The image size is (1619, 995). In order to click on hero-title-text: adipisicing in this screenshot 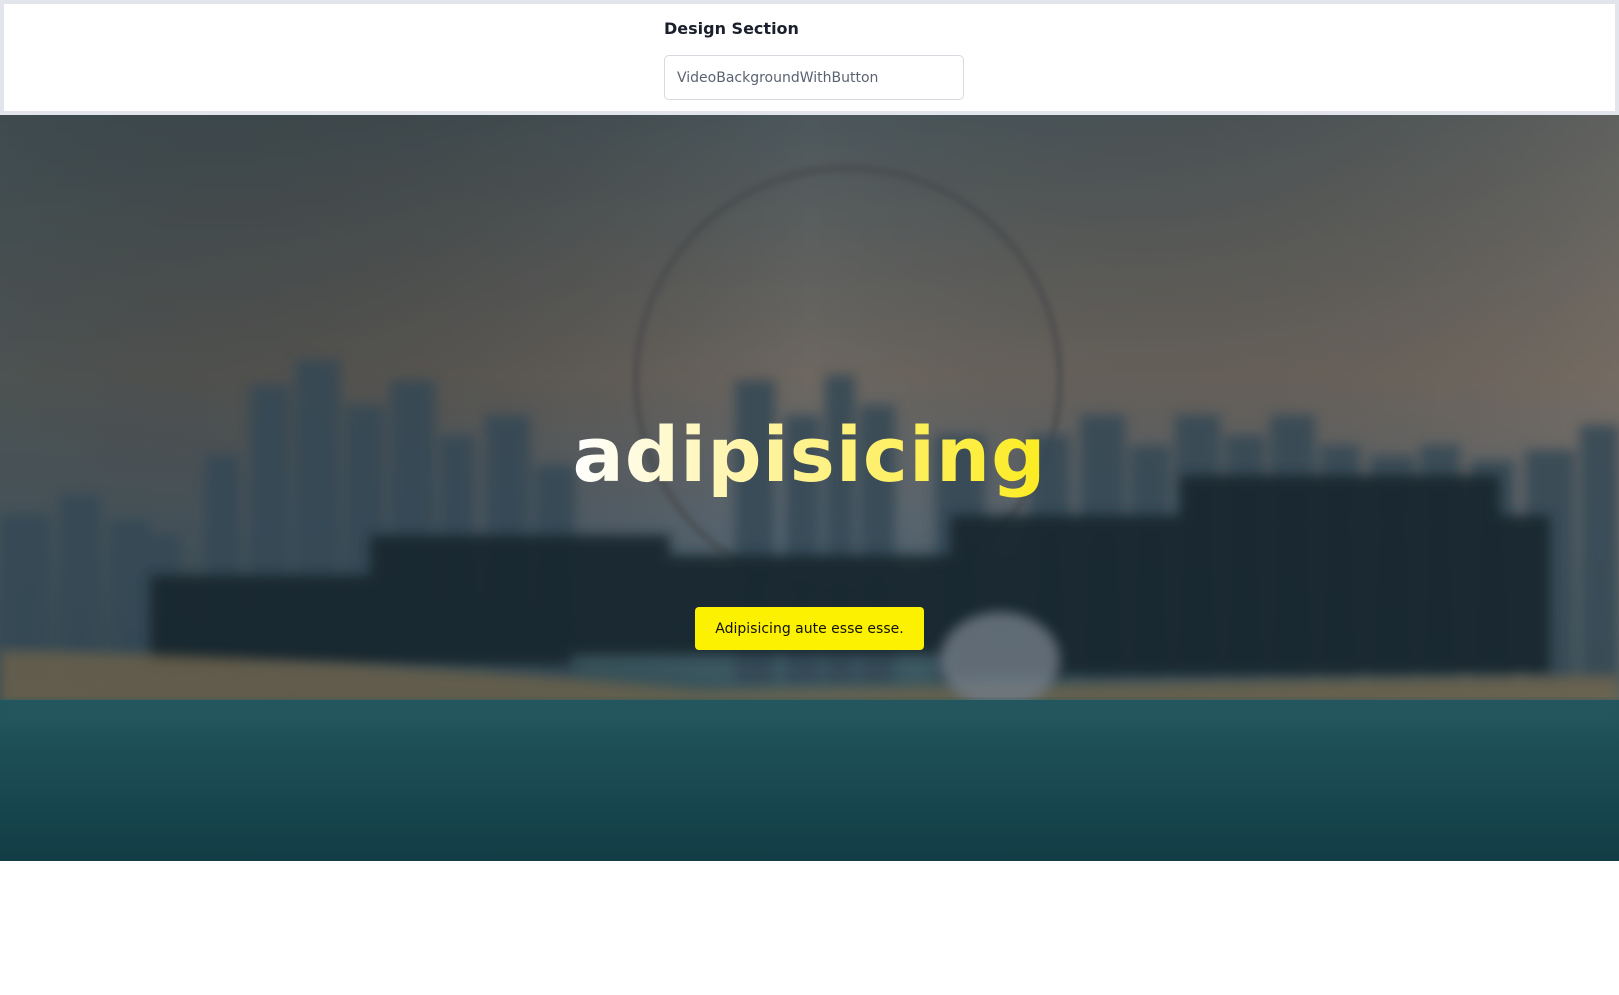, I will do `click(809, 454)`.